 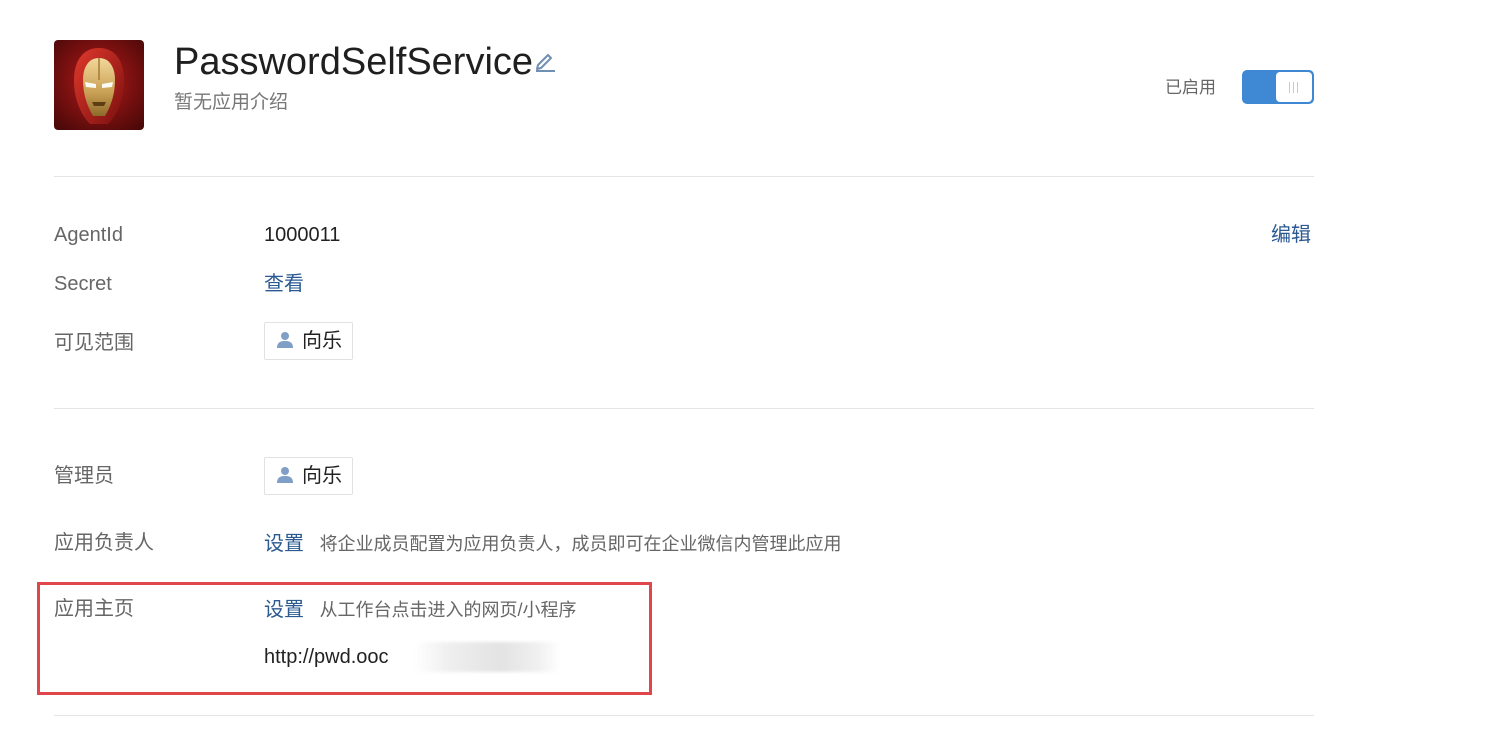 I want to click on visibility-member-chip: 向乐, so click(x=308, y=341).